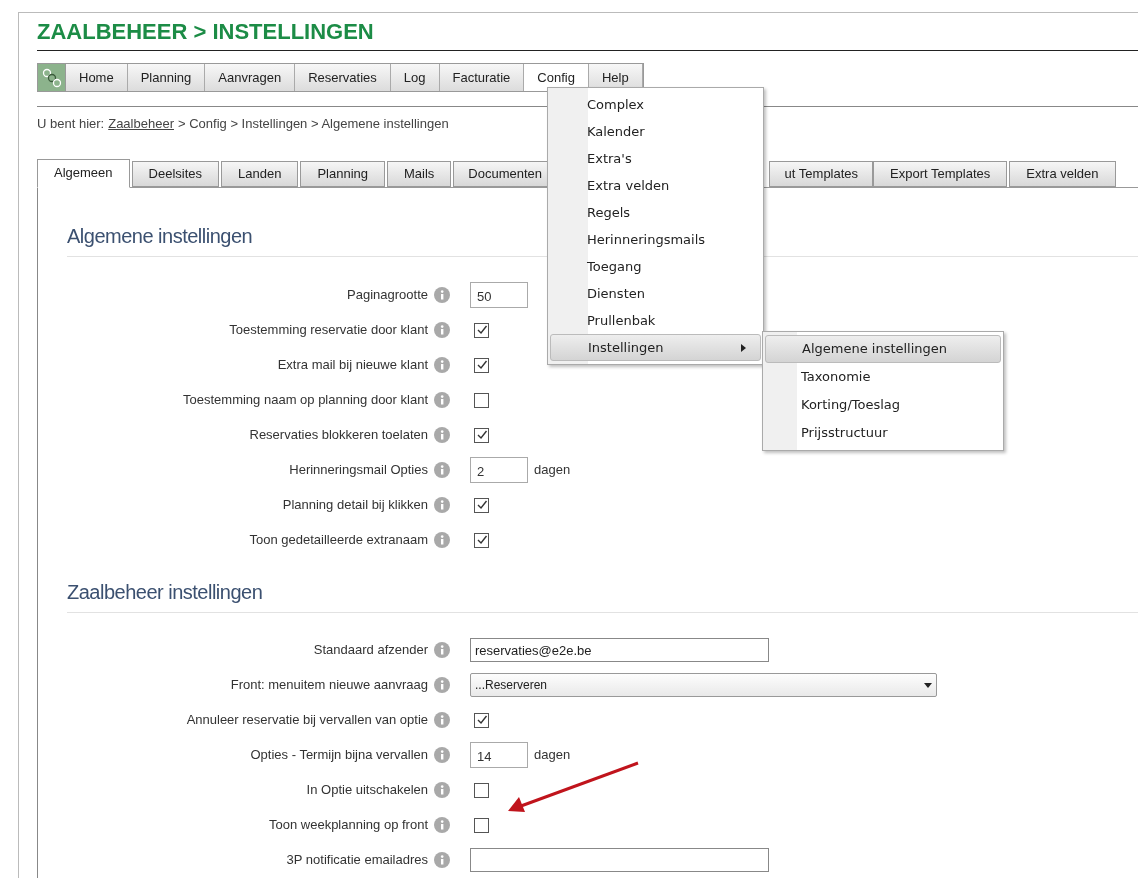 The width and height of the screenshot is (1138, 878). Describe the element at coordinates (1062, 173) in the screenshot. I see `tab: Extra velden` at that location.